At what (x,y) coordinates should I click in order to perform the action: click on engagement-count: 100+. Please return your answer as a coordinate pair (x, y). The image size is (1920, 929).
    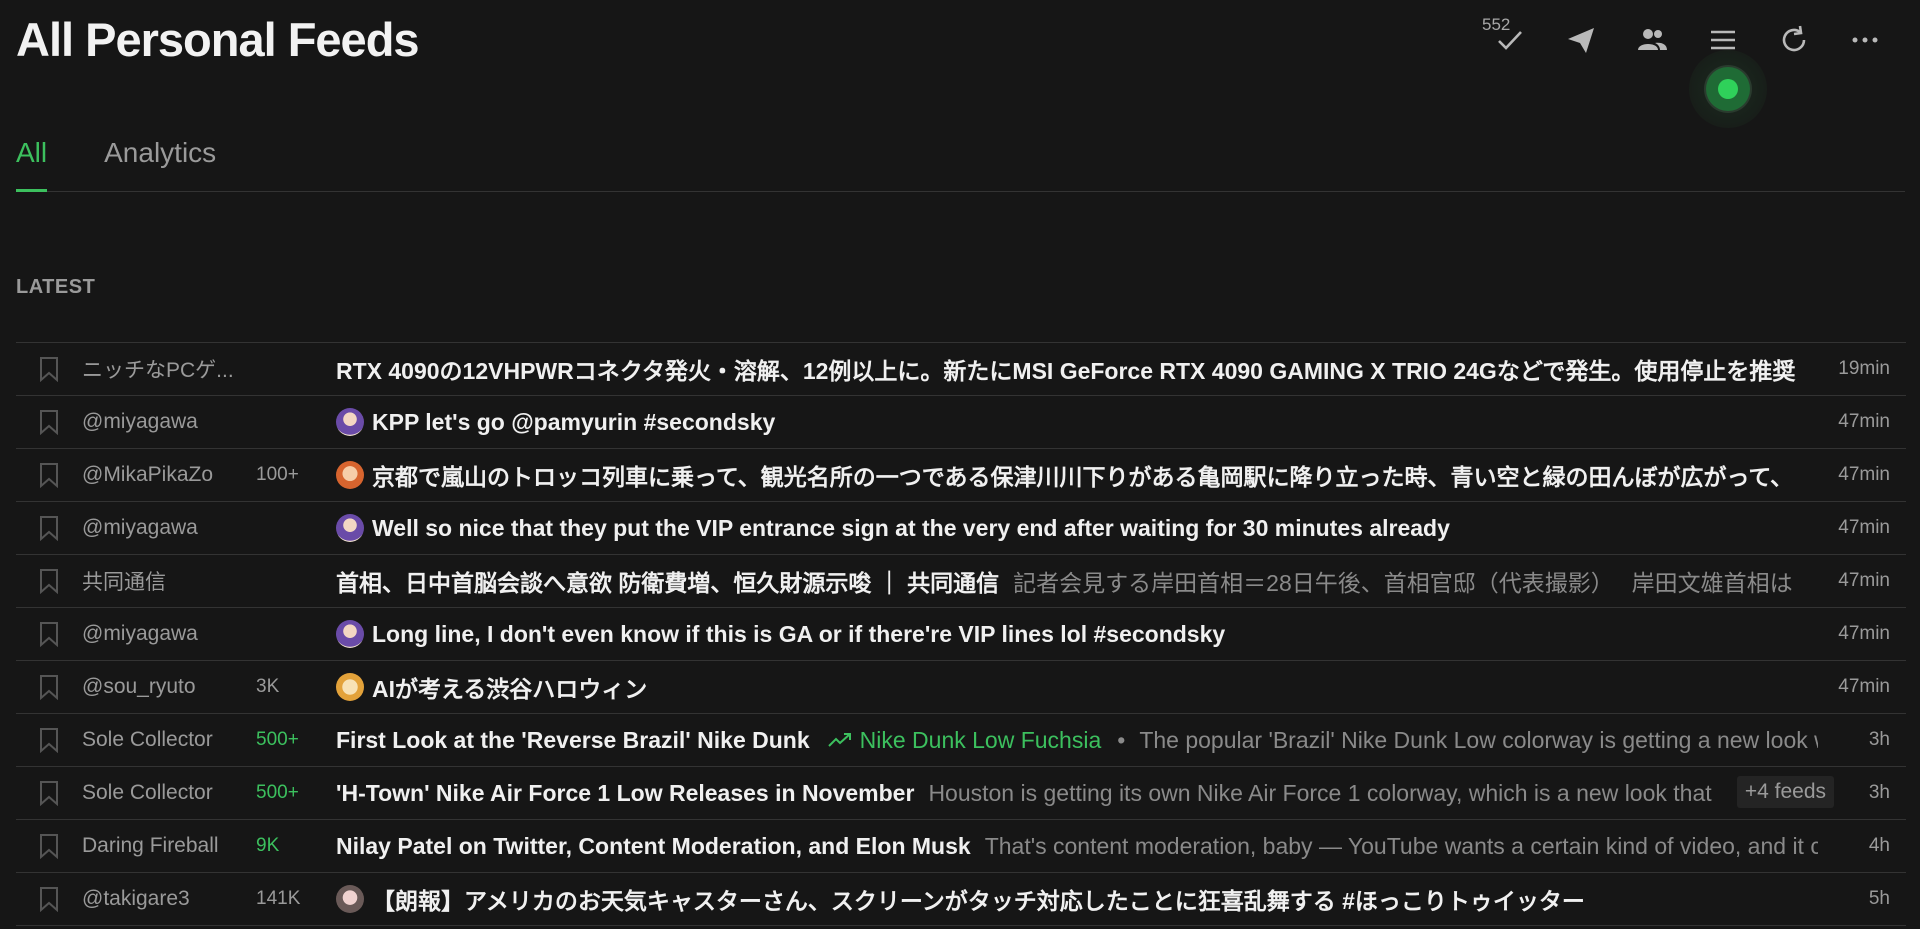
    Looking at the image, I should click on (277, 474).